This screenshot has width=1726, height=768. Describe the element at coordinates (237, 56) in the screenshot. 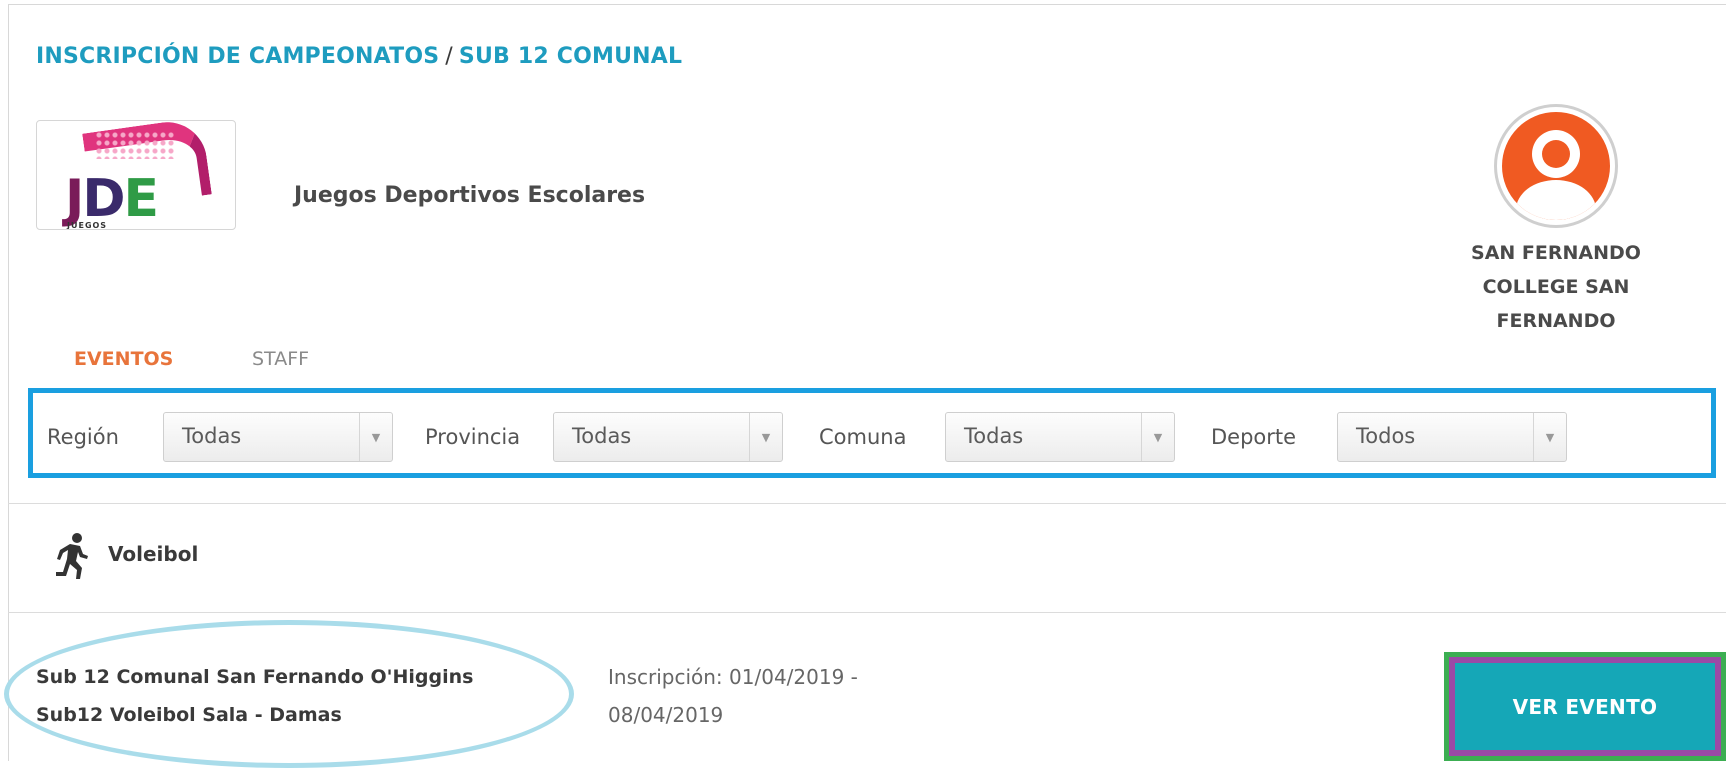

I see `breadcrumb-section: INSCRIPCIÓN DE CAMPEONATOS` at that location.